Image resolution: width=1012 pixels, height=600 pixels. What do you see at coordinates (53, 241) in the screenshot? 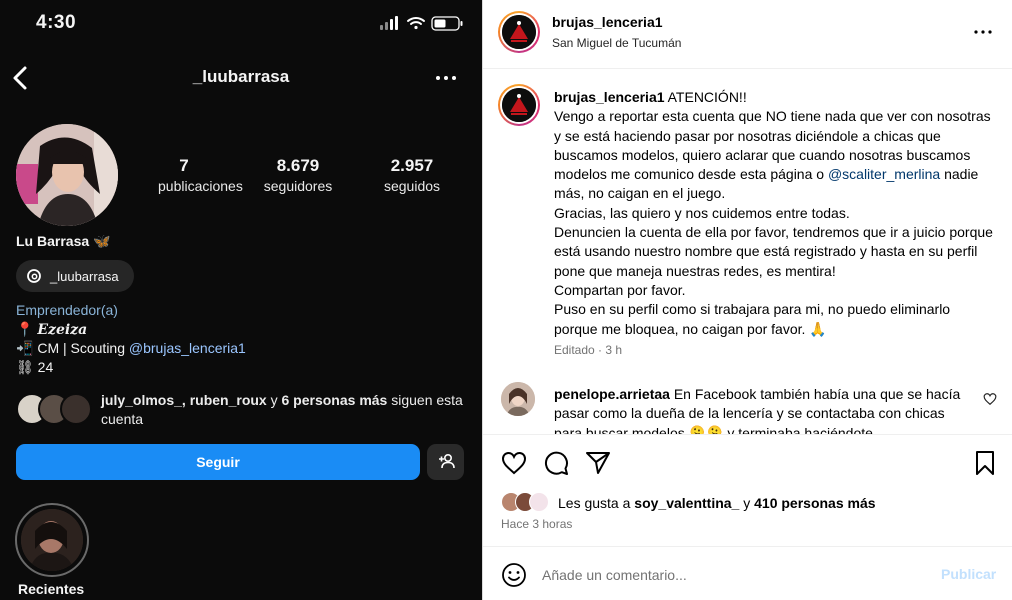
I see `display-name-text: Lu Barrasa` at bounding box center [53, 241].